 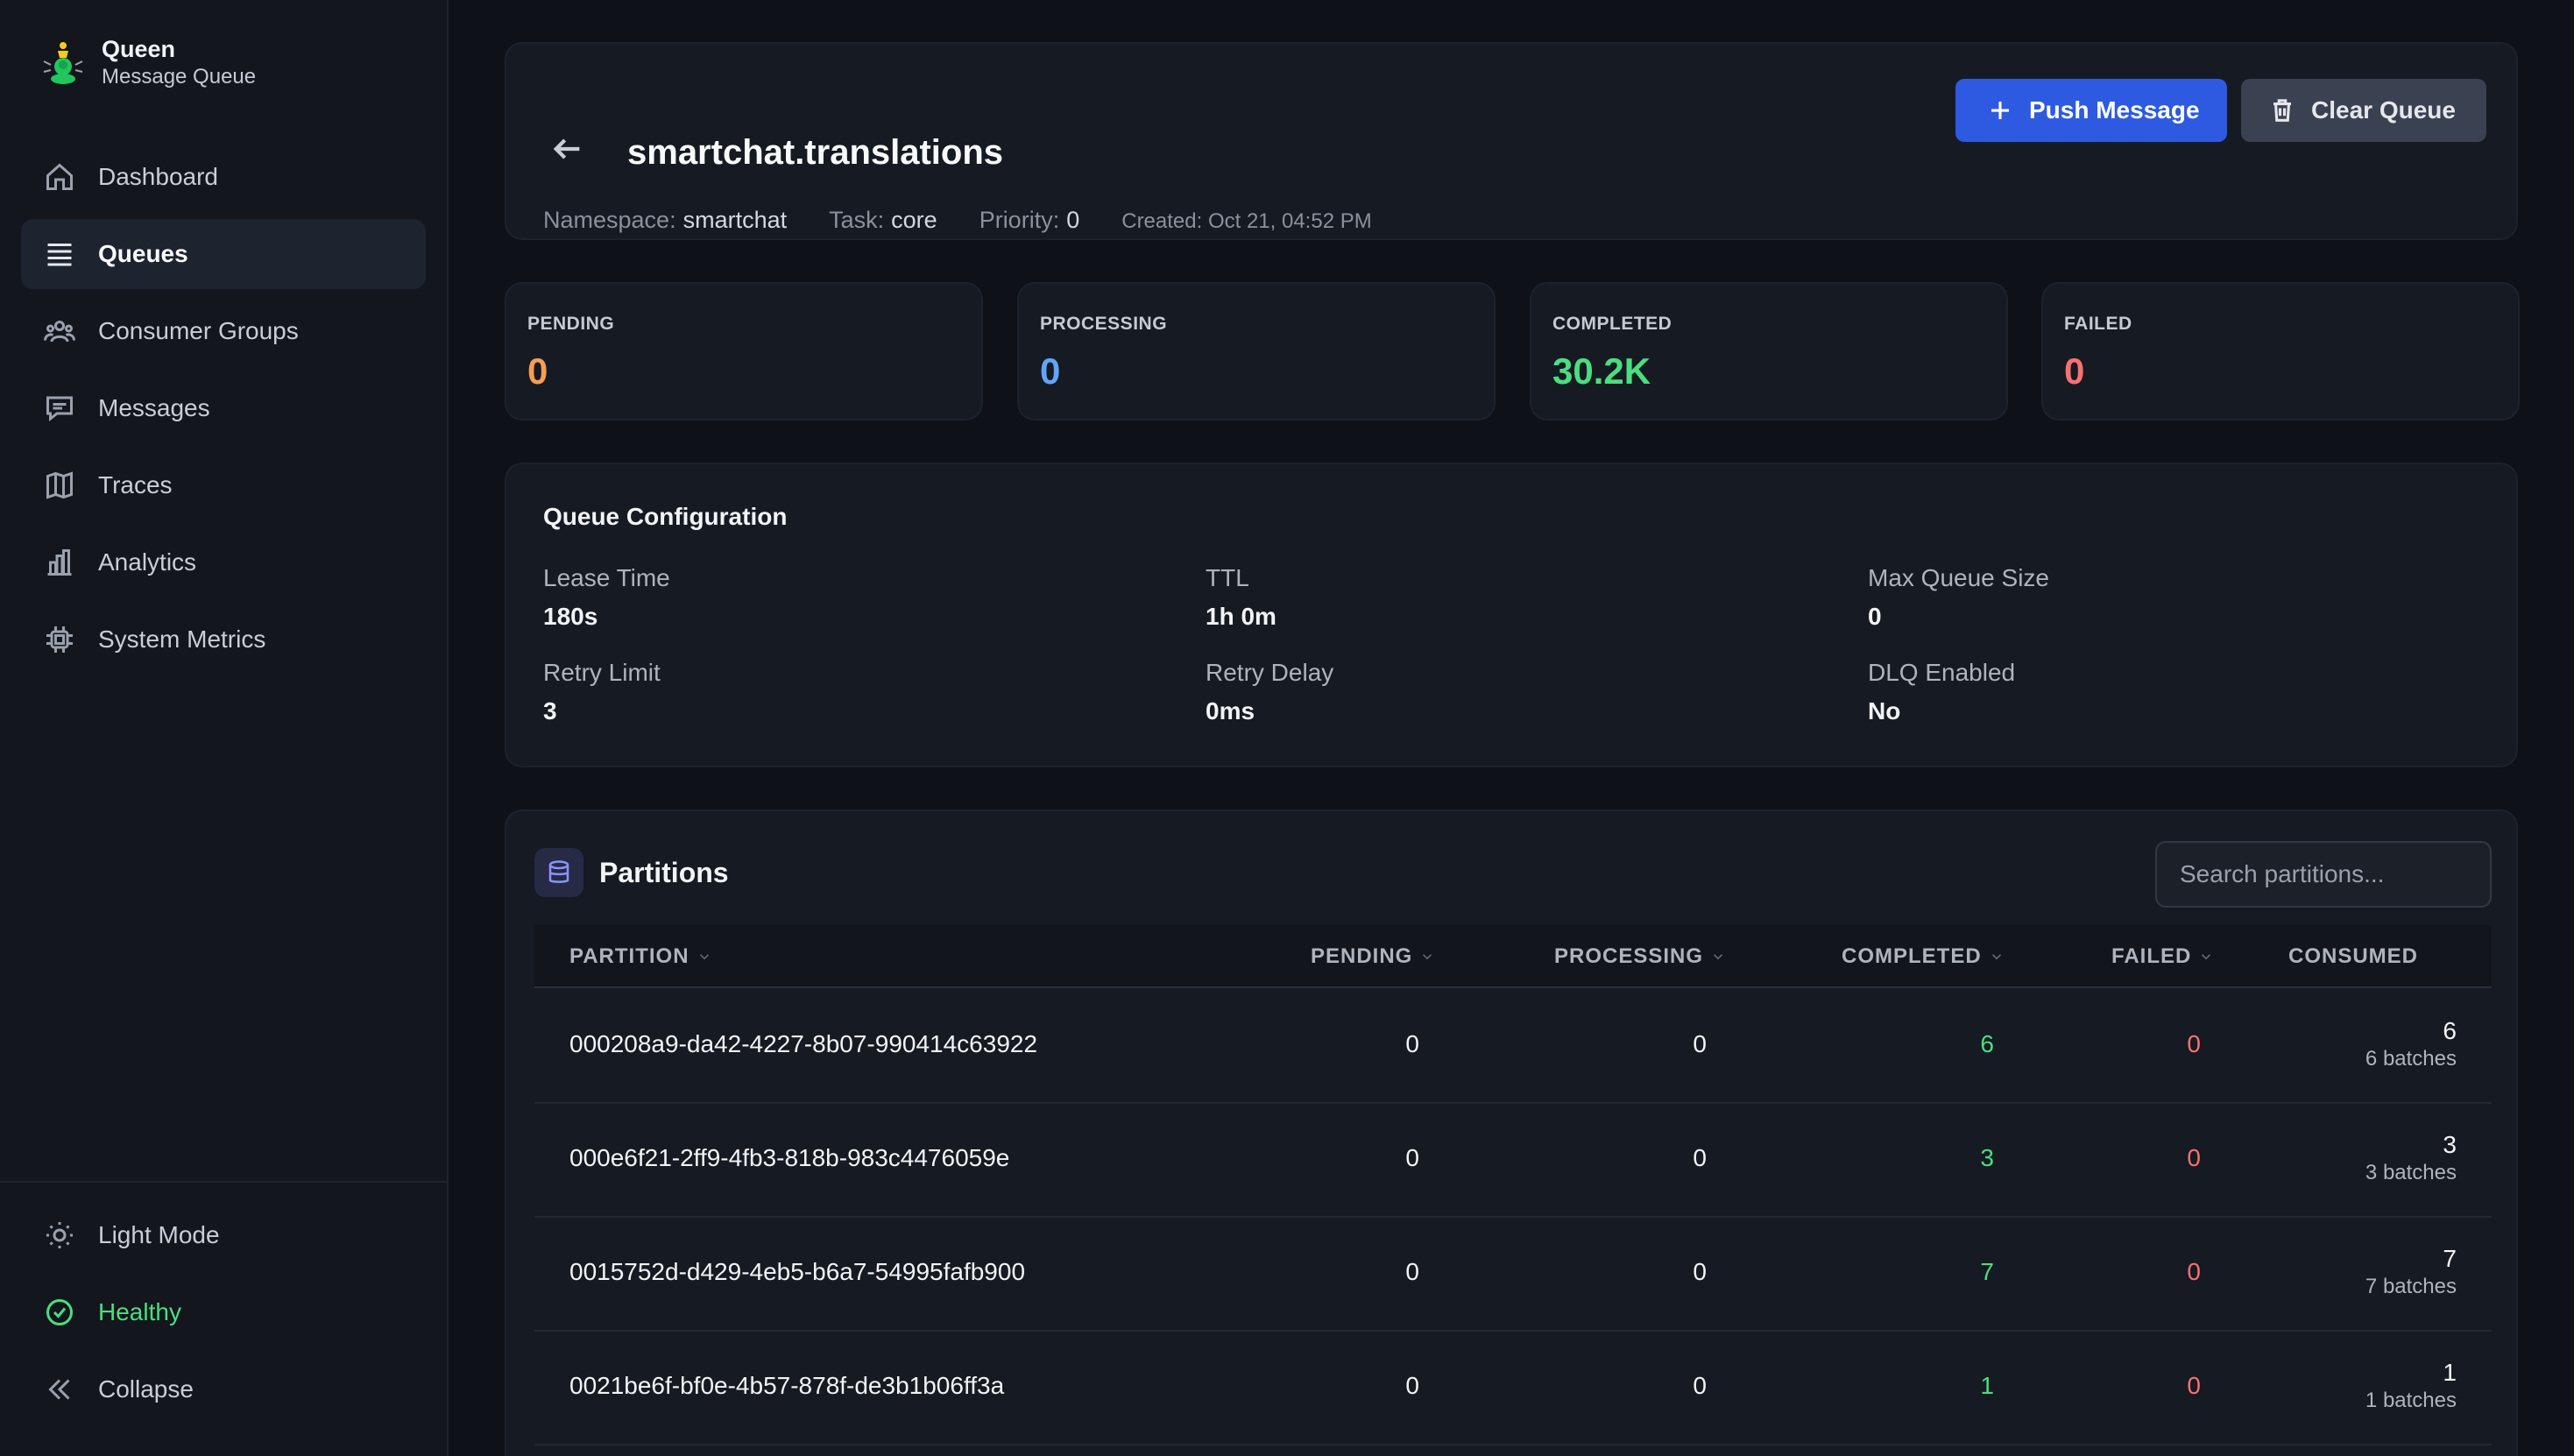 What do you see at coordinates (1412, 1385) in the screenshot?
I see `pending-count: 0` at bounding box center [1412, 1385].